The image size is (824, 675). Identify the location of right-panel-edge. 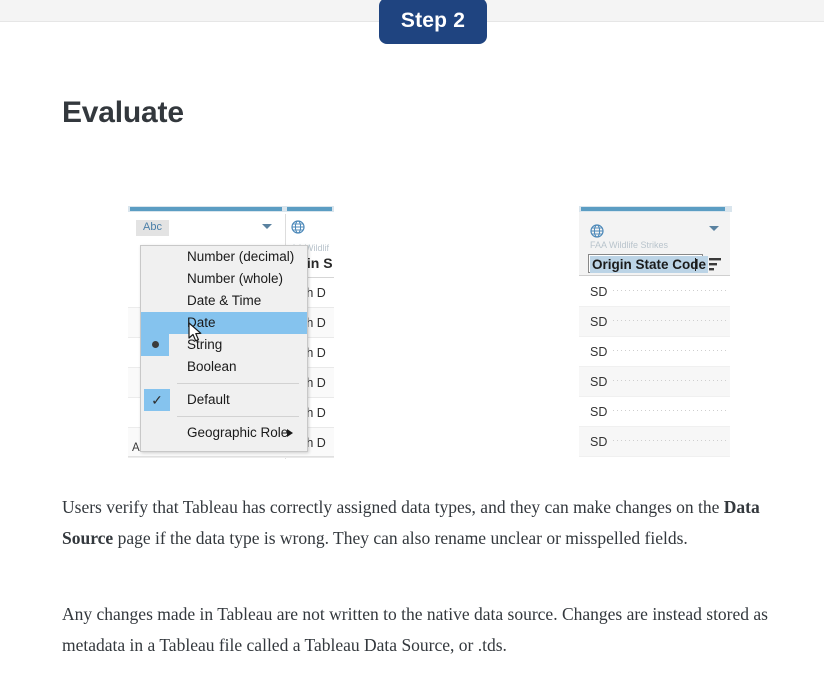
(731, 335).